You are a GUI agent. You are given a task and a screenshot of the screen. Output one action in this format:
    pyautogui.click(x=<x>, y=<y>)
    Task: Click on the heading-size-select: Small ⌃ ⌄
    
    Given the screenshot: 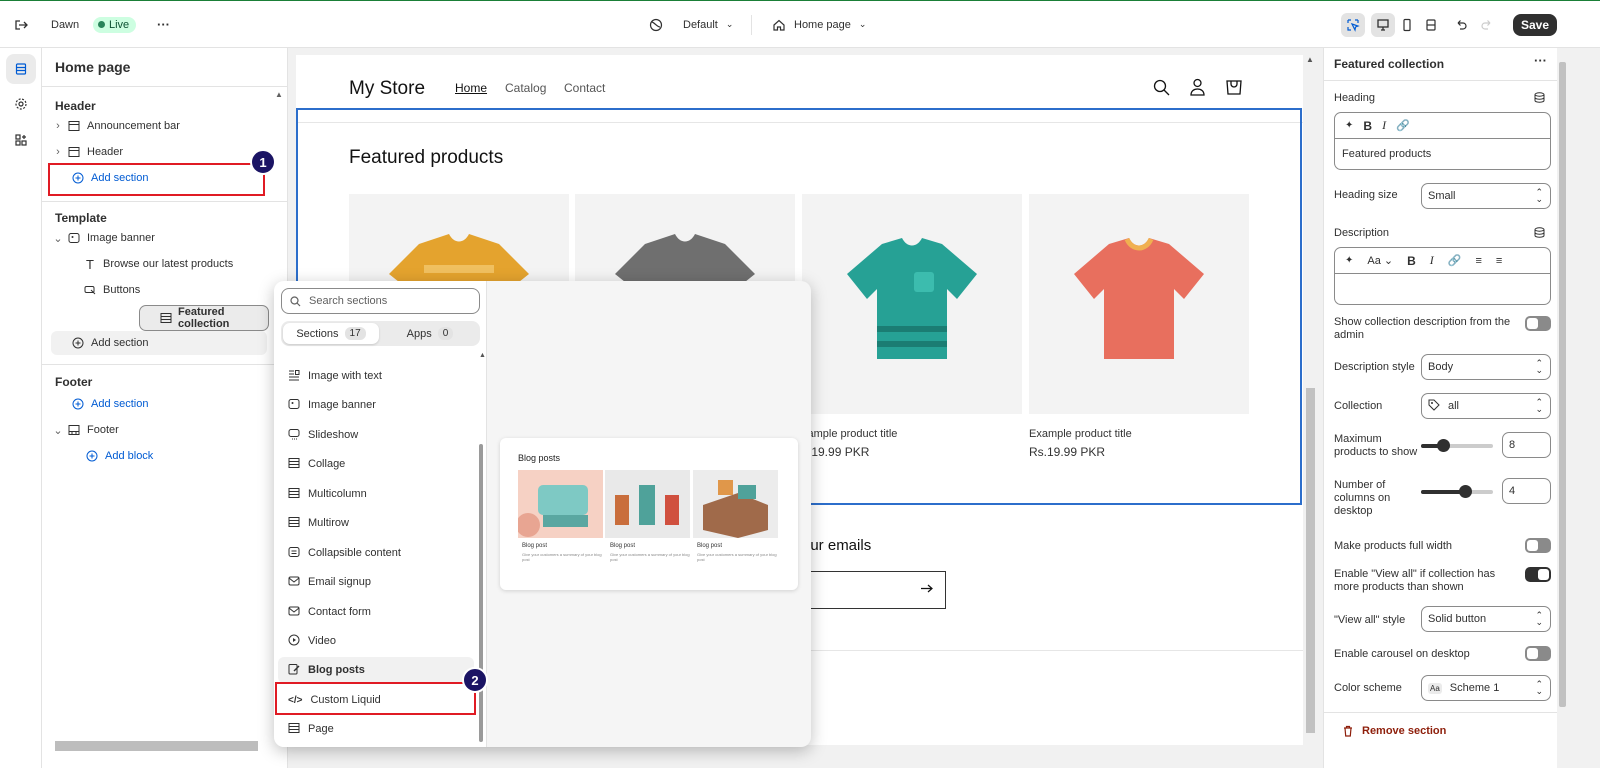 What is the action you would take?
    pyautogui.click(x=1486, y=196)
    